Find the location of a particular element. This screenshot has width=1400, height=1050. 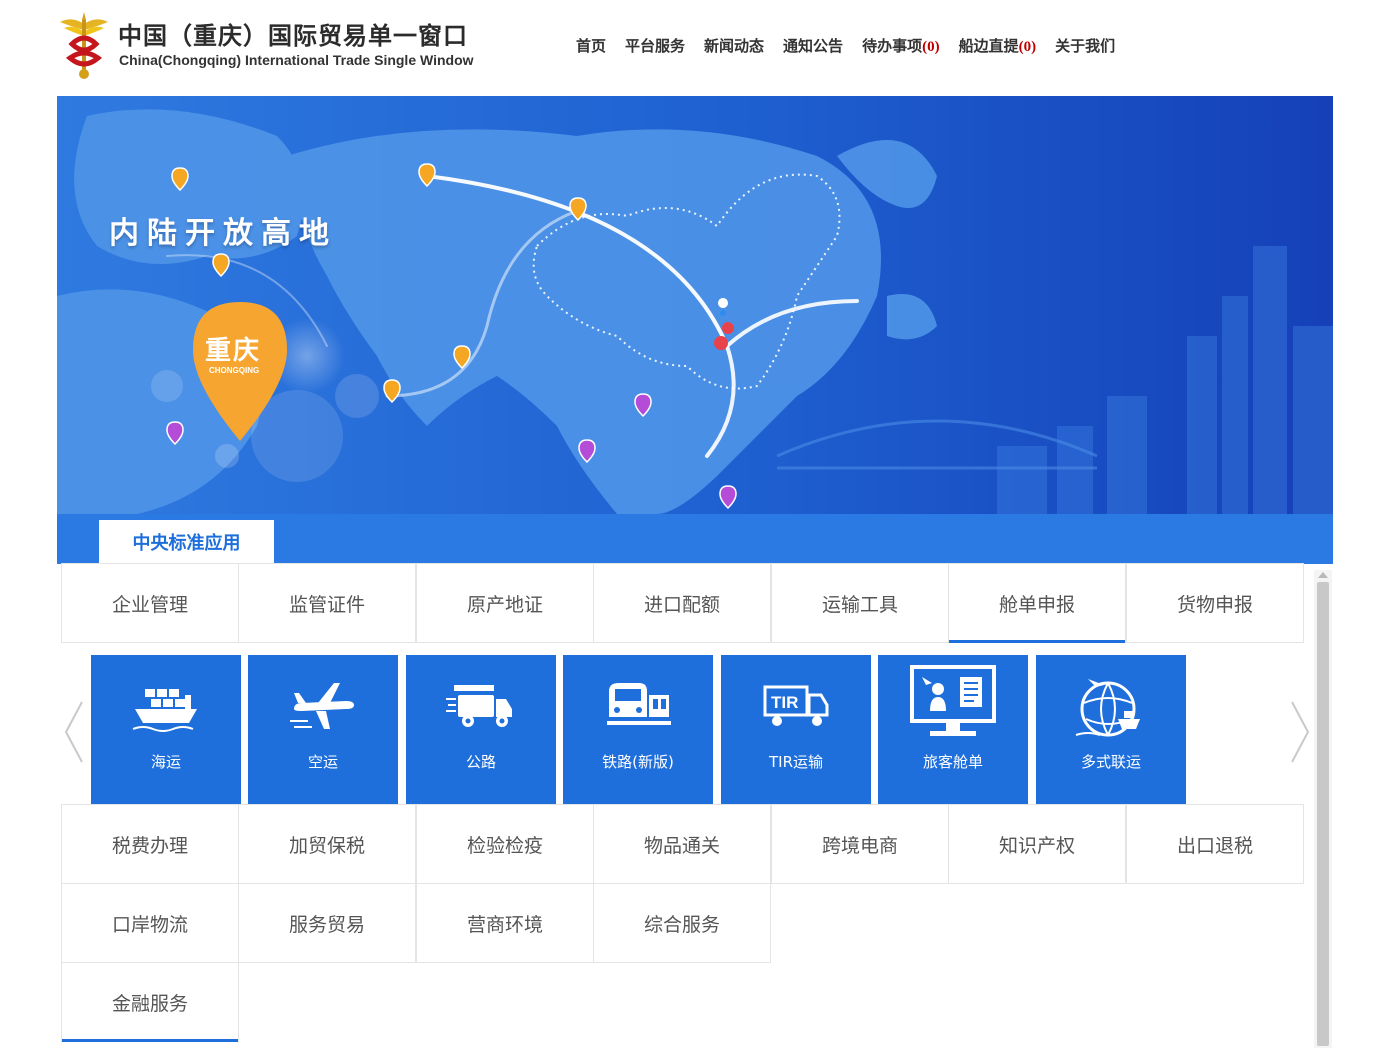

airplane-icon is located at coordinates (322, 706).